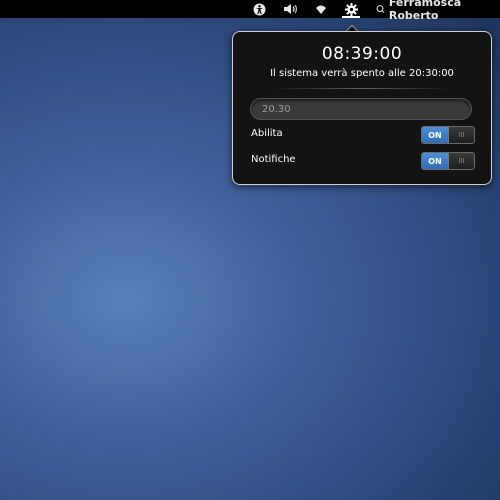  I want to click on user-menu: Ferramosca Roberto, so click(438, 11).